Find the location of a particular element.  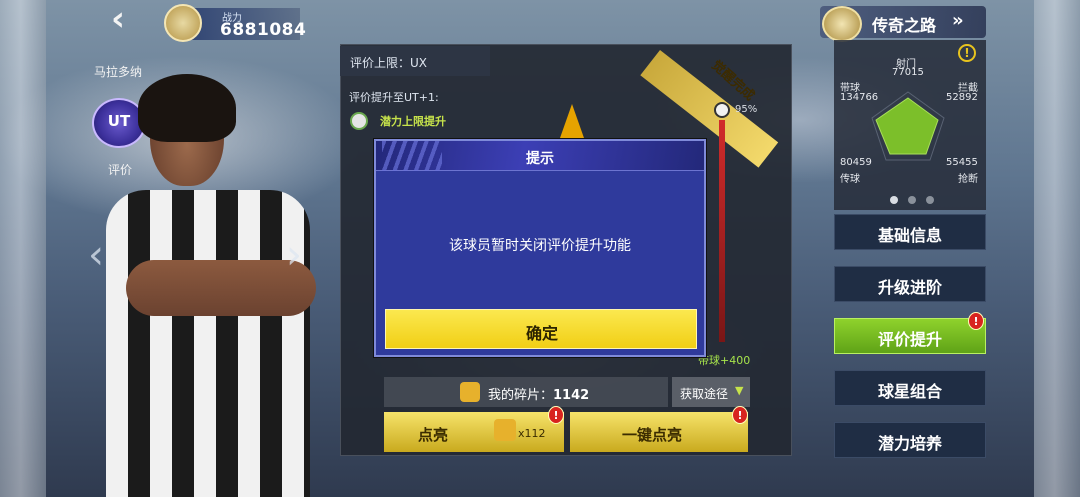

puzzle-piece-icon is located at coordinates (470, 392).